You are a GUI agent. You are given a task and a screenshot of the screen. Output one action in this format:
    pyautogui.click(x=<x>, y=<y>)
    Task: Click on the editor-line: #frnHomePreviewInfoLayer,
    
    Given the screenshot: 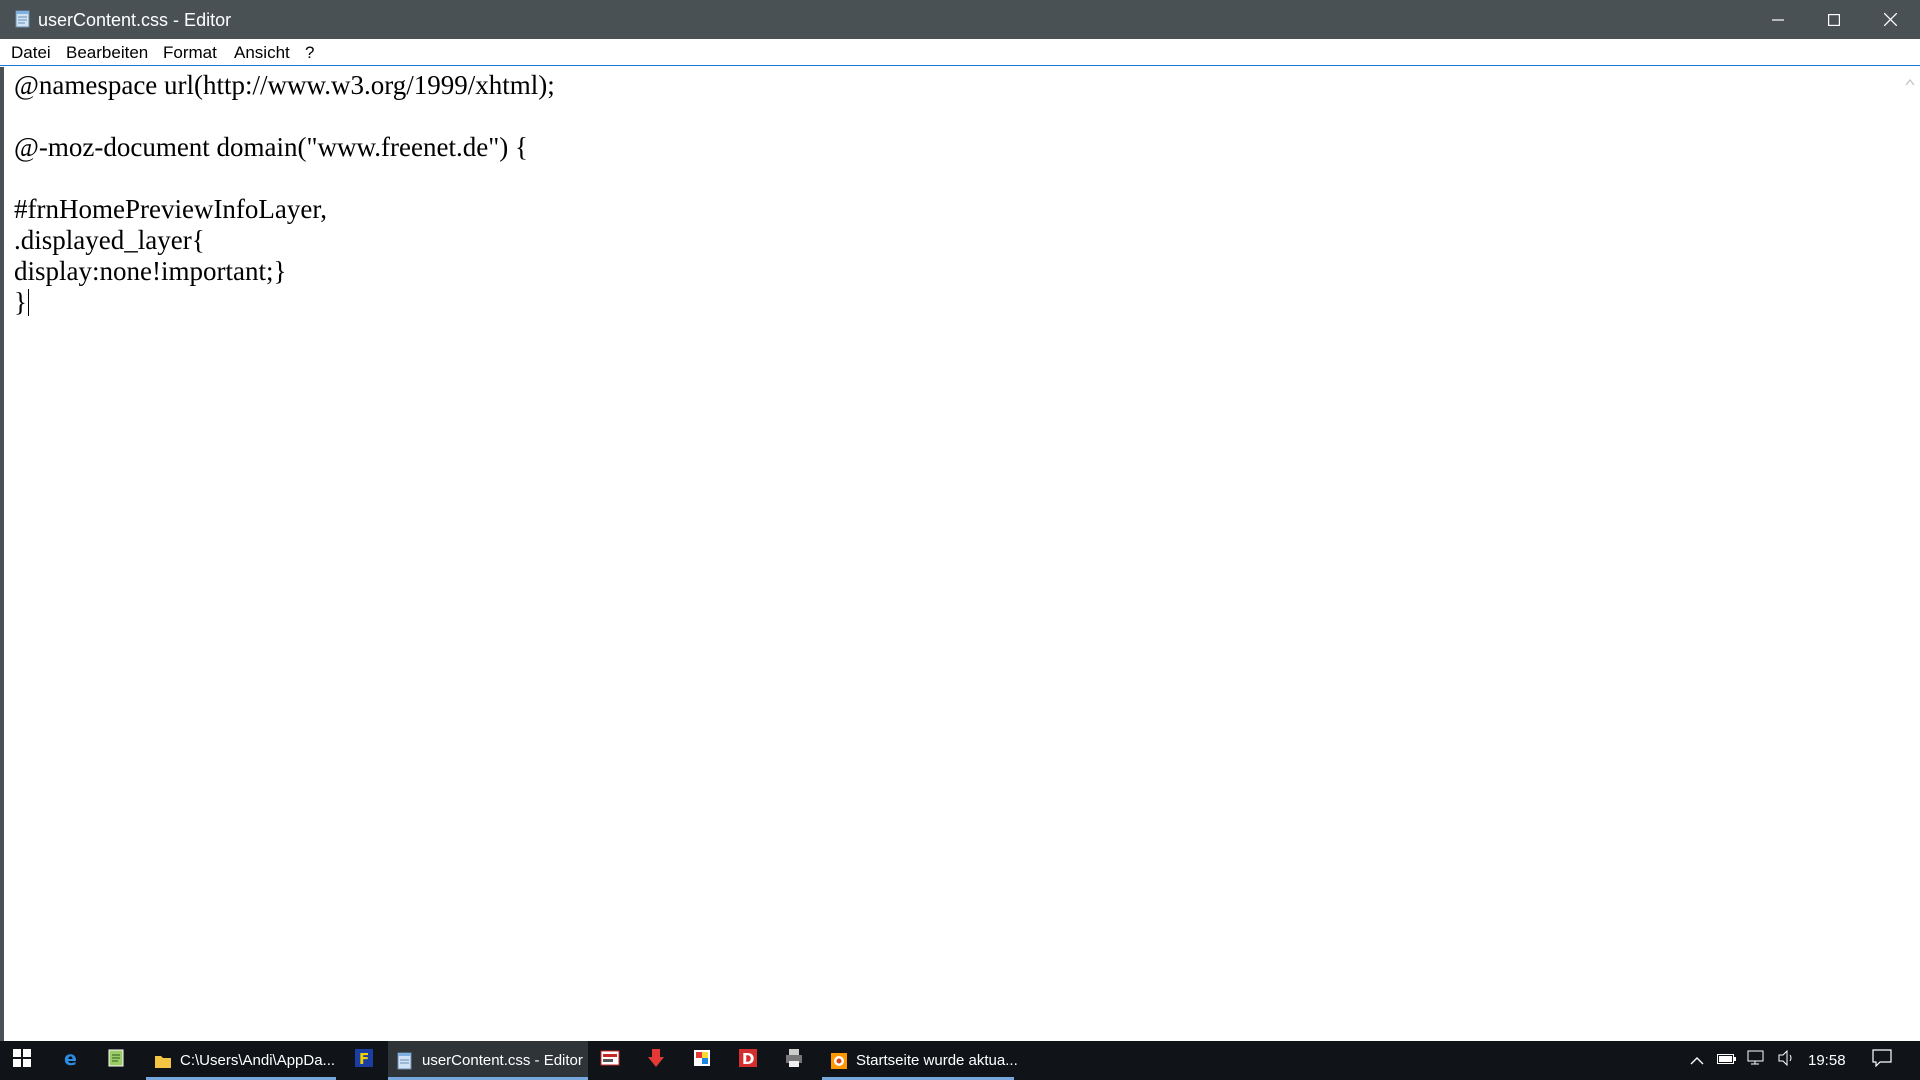 What is the action you would take?
    pyautogui.click(x=171, y=209)
    